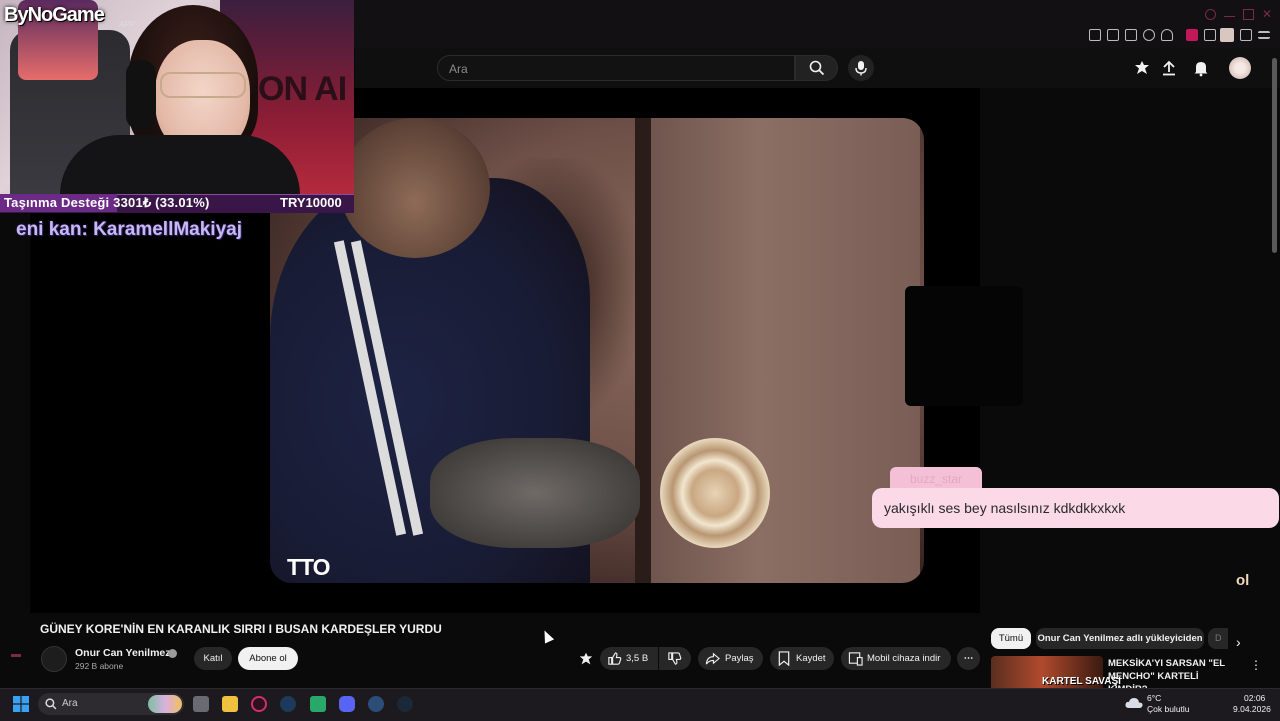  What do you see at coordinates (1167, 35) in the screenshot?
I see `heart-icon` at bounding box center [1167, 35].